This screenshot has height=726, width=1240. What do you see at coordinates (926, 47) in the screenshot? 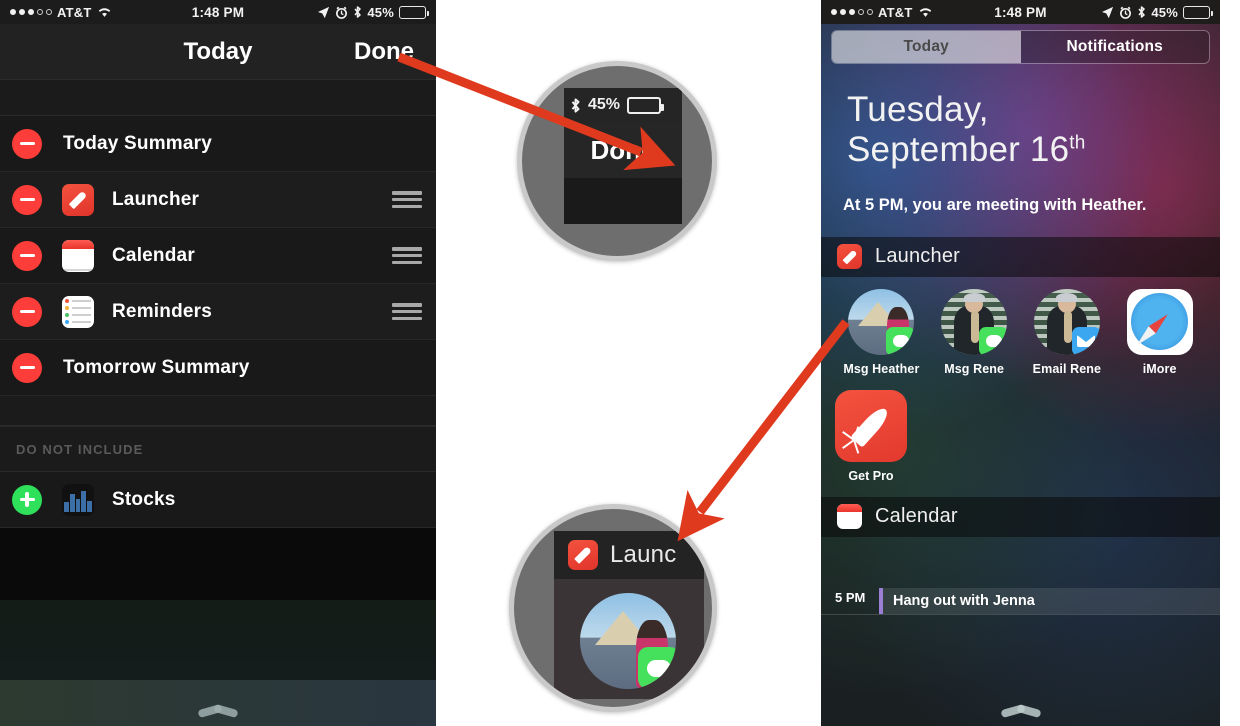
I see `tab-today: Today` at bounding box center [926, 47].